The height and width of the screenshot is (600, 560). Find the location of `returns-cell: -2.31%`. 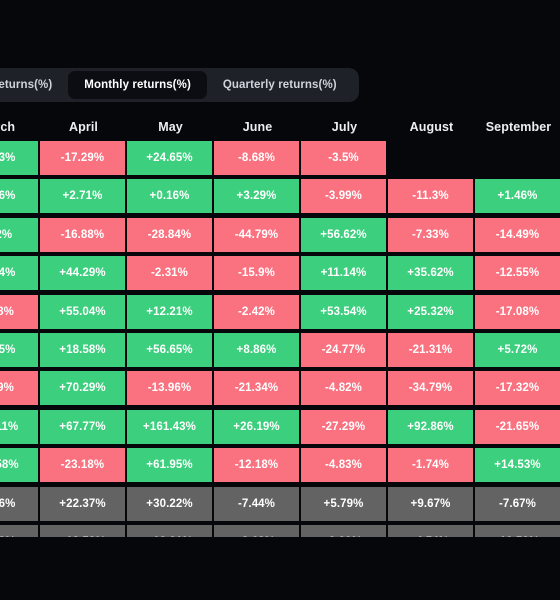

returns-cell: -2.31% is located at coordinates (169, 273).